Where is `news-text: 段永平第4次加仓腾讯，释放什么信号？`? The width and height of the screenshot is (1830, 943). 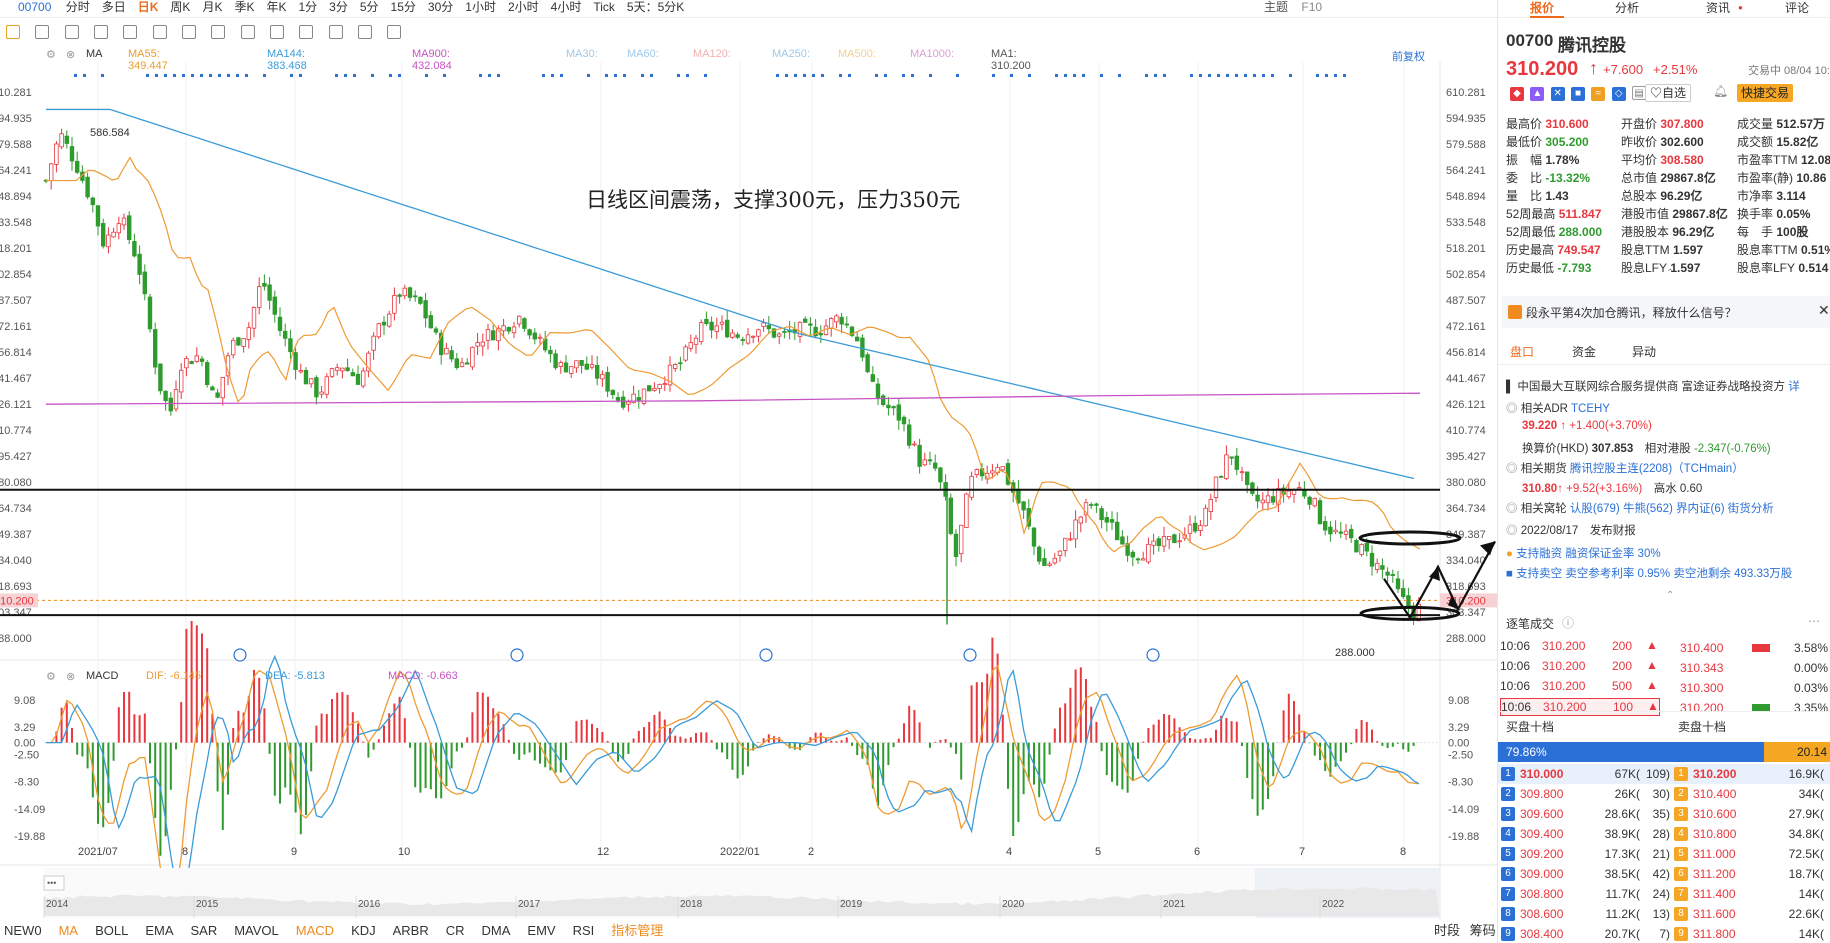 news-text: 段永平第4次加仓腾讯，释放什么信号？ is located at coordinates (1631, 313).